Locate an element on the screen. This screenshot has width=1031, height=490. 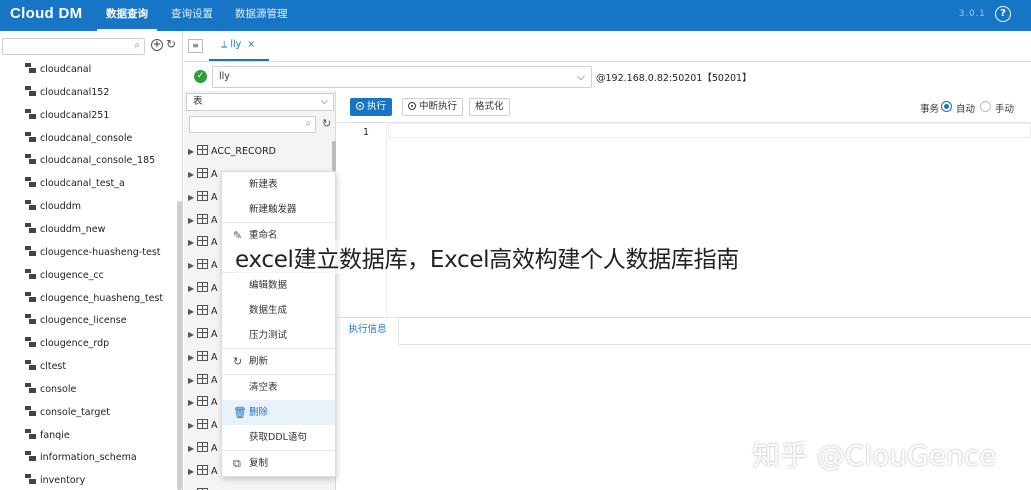
database-item: fanqie is located at coordinates (47, 436).